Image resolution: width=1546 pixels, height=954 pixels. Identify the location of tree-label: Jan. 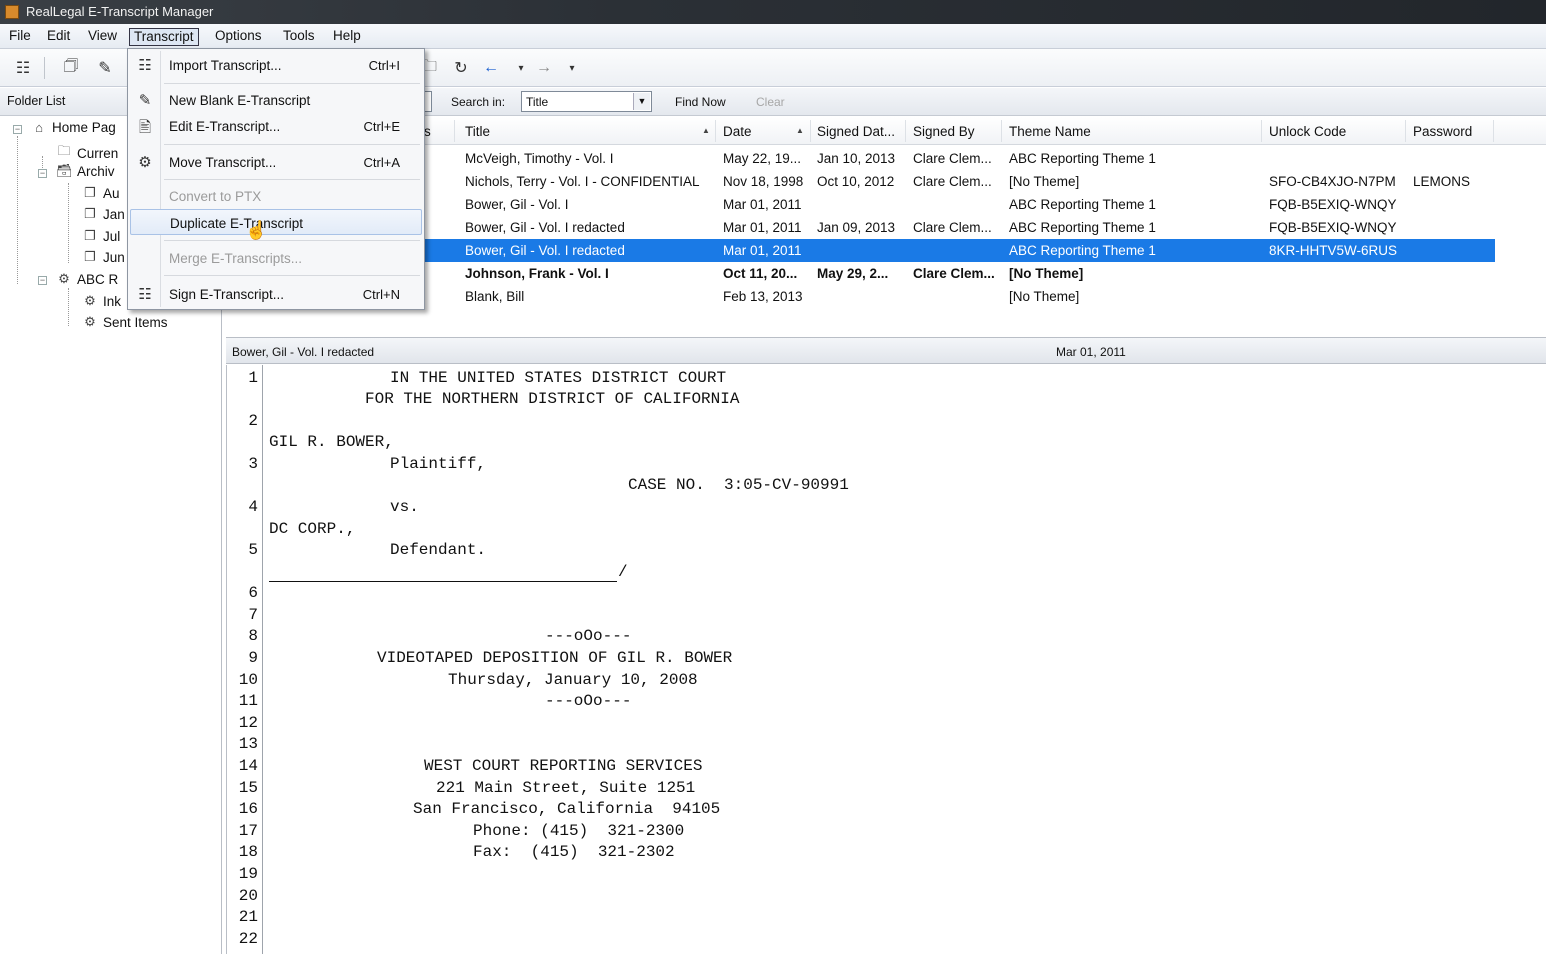
(114, 214).